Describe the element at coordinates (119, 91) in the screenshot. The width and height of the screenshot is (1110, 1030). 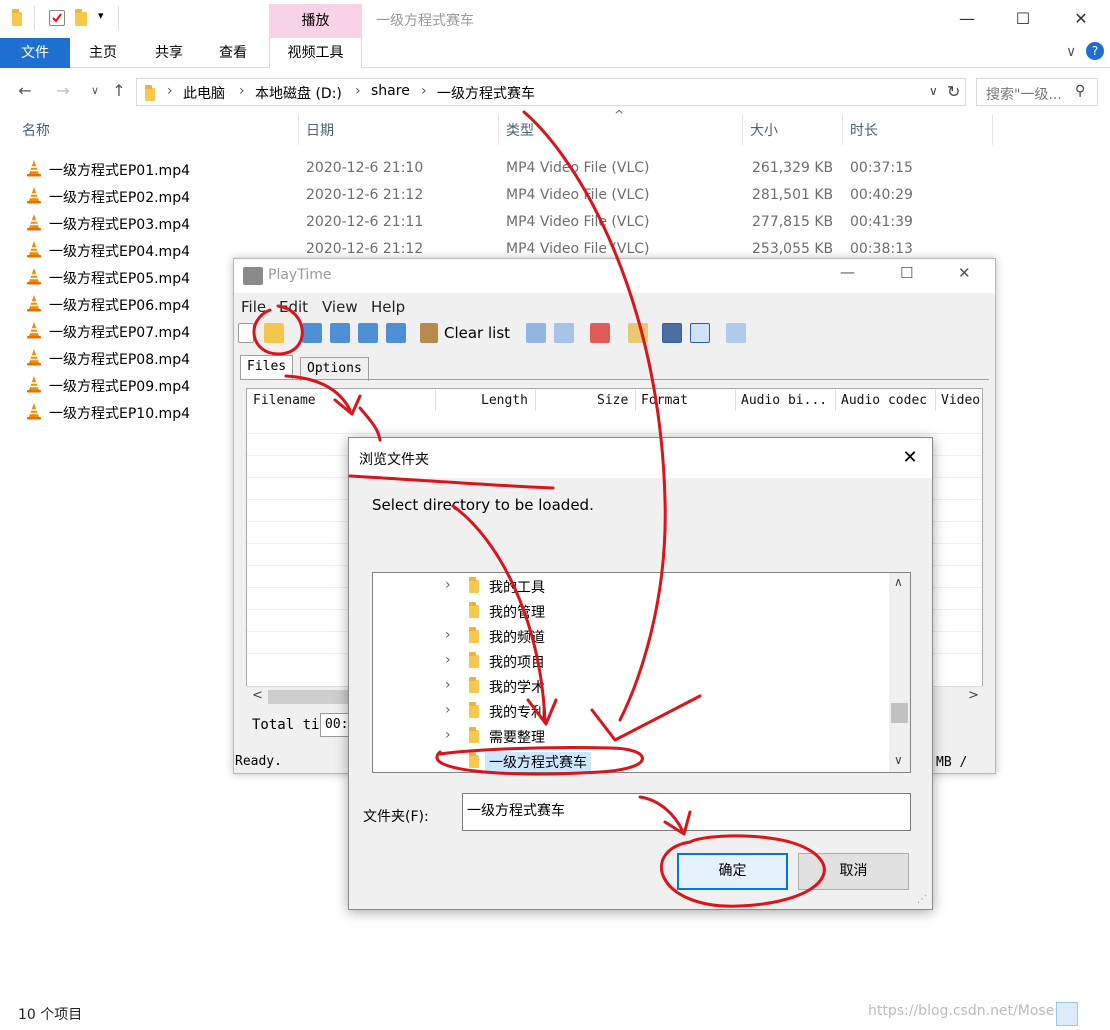
I see `up-arrow-icon: ↑` at that location.